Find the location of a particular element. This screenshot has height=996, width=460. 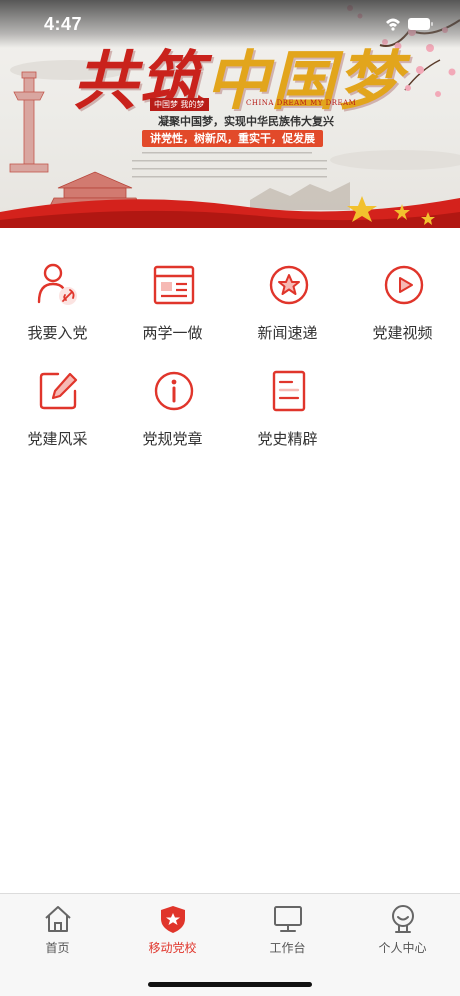

menu-item-label: 党建视频 is located at coordinates (402, 333).